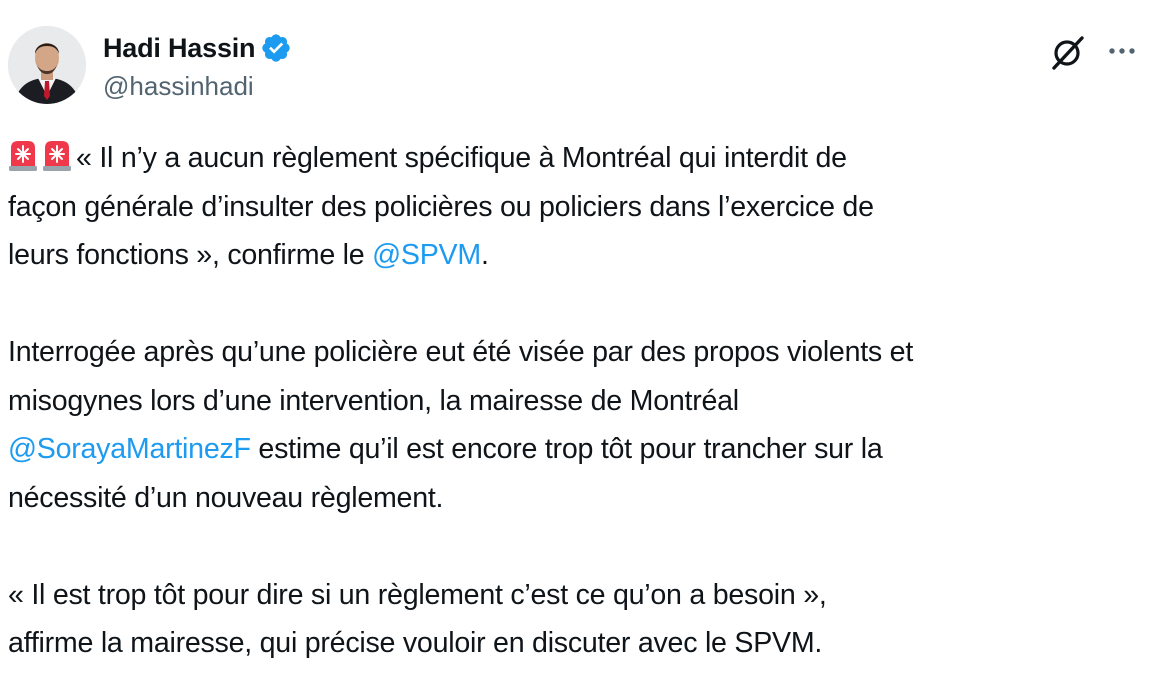  What do you see at coordinates (578, 255) in the screenshot?
I see `tweet-line: leurs fonctions », confirme le @SPVM.` at bounding box center [578, 255].